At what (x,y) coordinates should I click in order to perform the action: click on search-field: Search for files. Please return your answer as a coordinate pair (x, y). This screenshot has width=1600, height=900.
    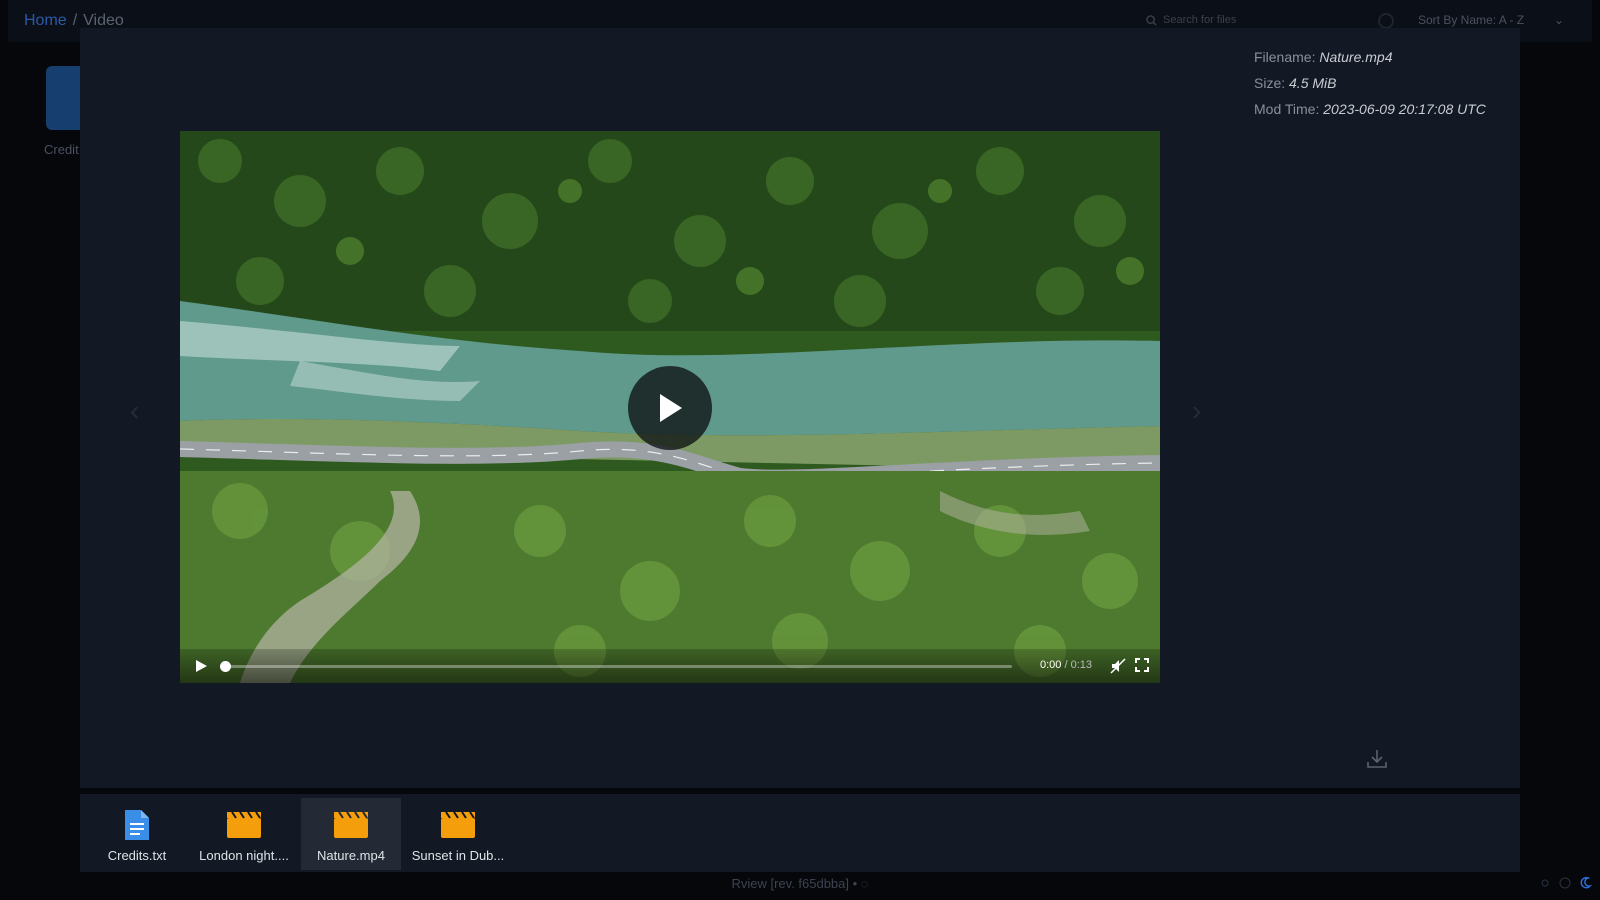
    Looking at the image, I should click on (1191, 20).